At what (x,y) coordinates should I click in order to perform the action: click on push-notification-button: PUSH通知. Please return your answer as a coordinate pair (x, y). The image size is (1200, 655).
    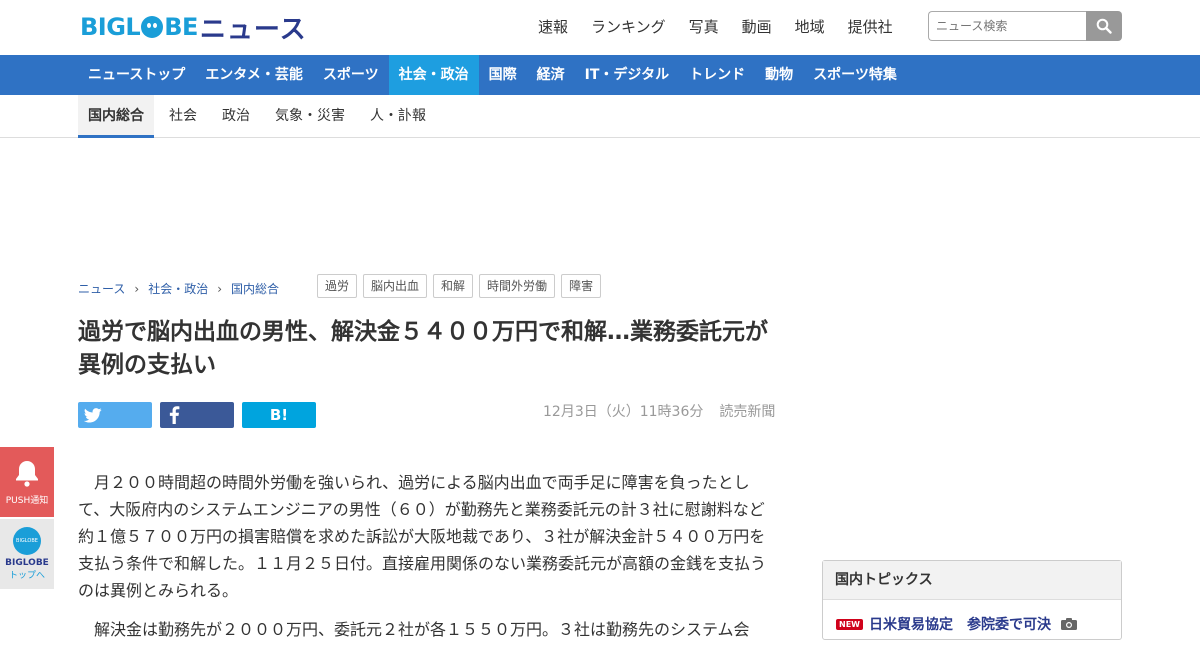
    Looking at the image, I should click on (27, 482).